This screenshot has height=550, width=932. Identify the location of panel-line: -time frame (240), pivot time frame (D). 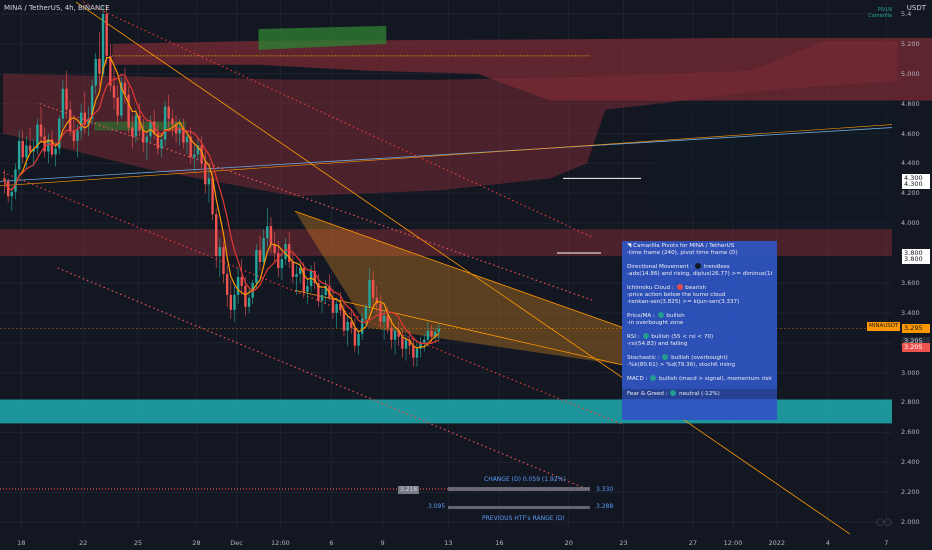
(682, 253).